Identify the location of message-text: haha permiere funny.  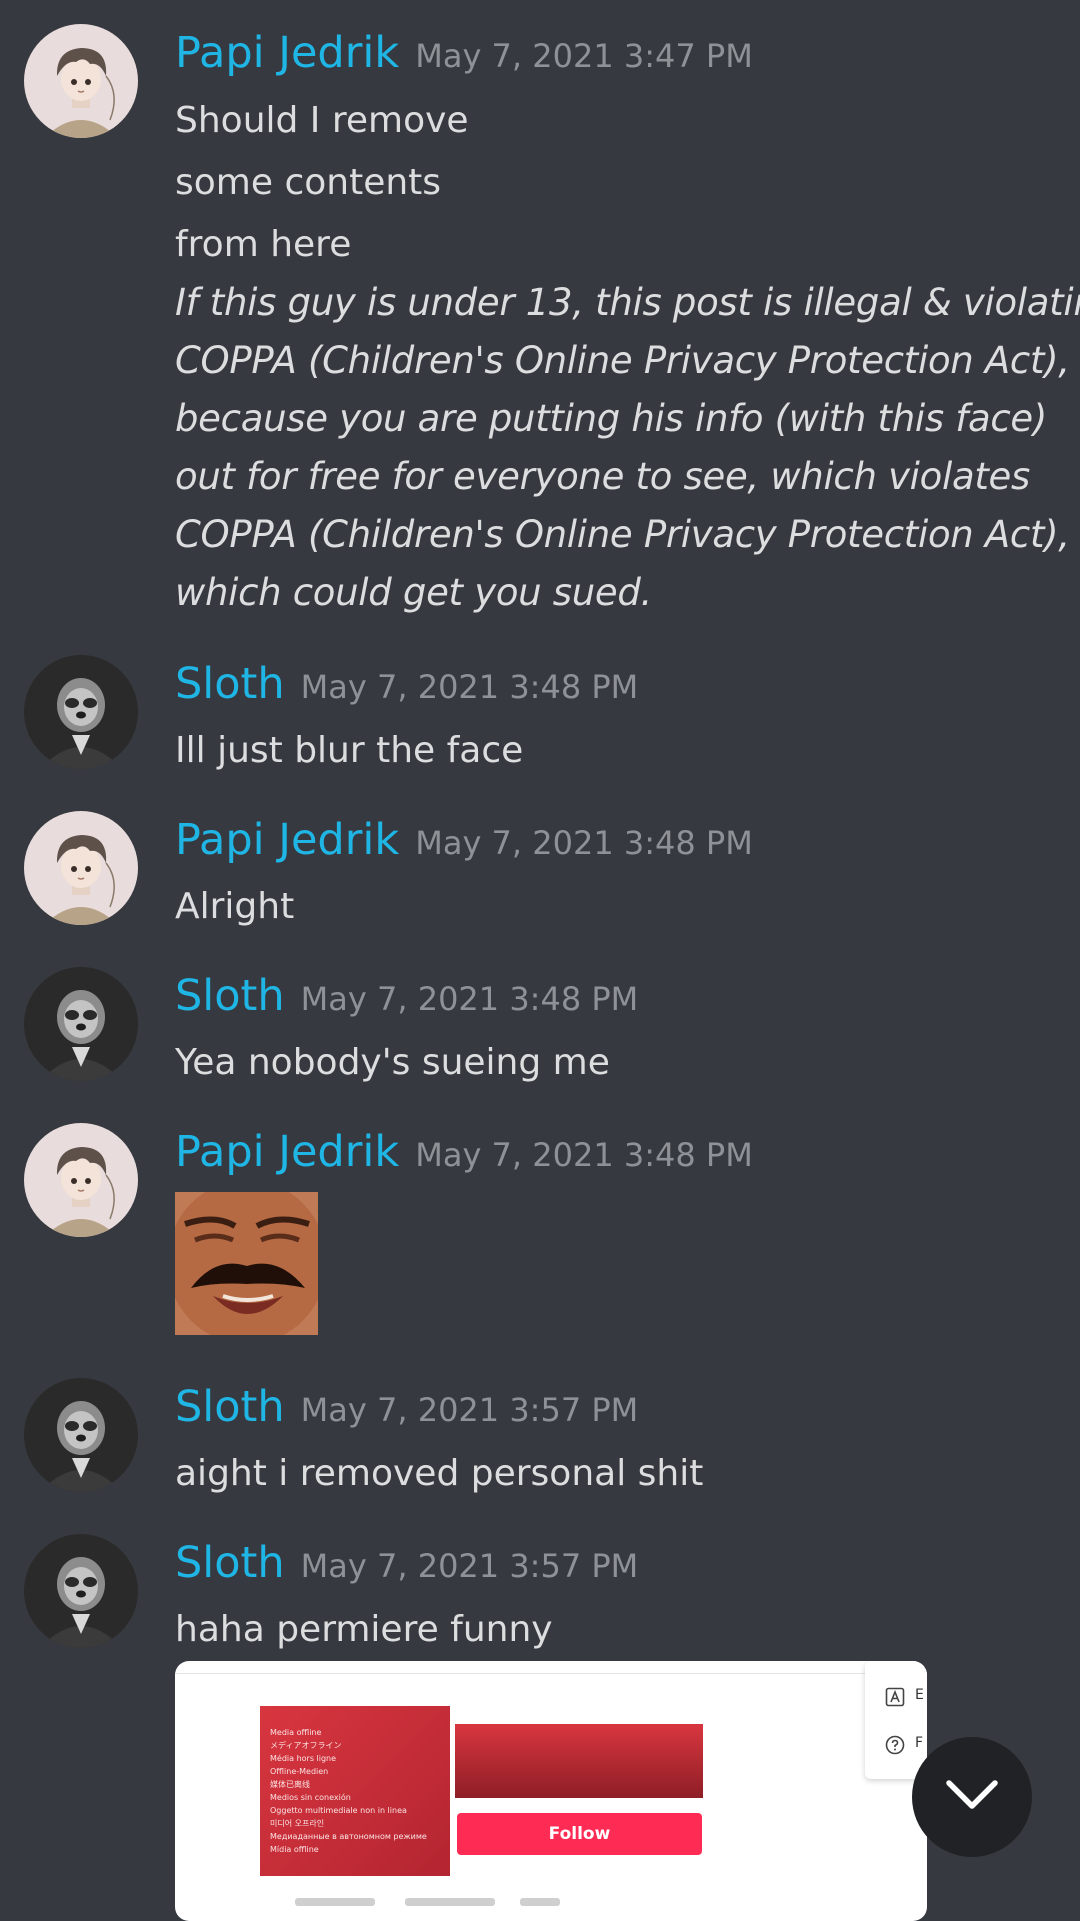
(364, 1629).